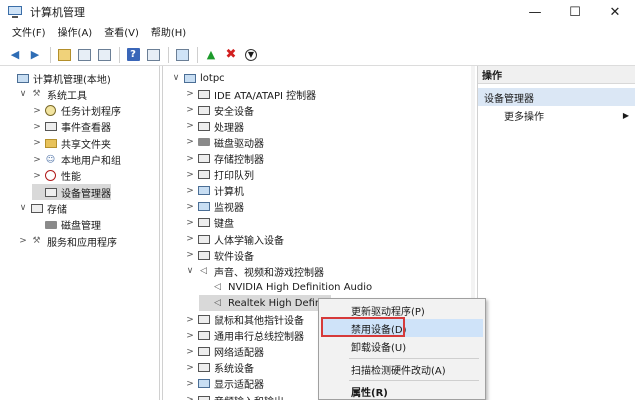  I want to click on properties-icon, so click(104, 55).